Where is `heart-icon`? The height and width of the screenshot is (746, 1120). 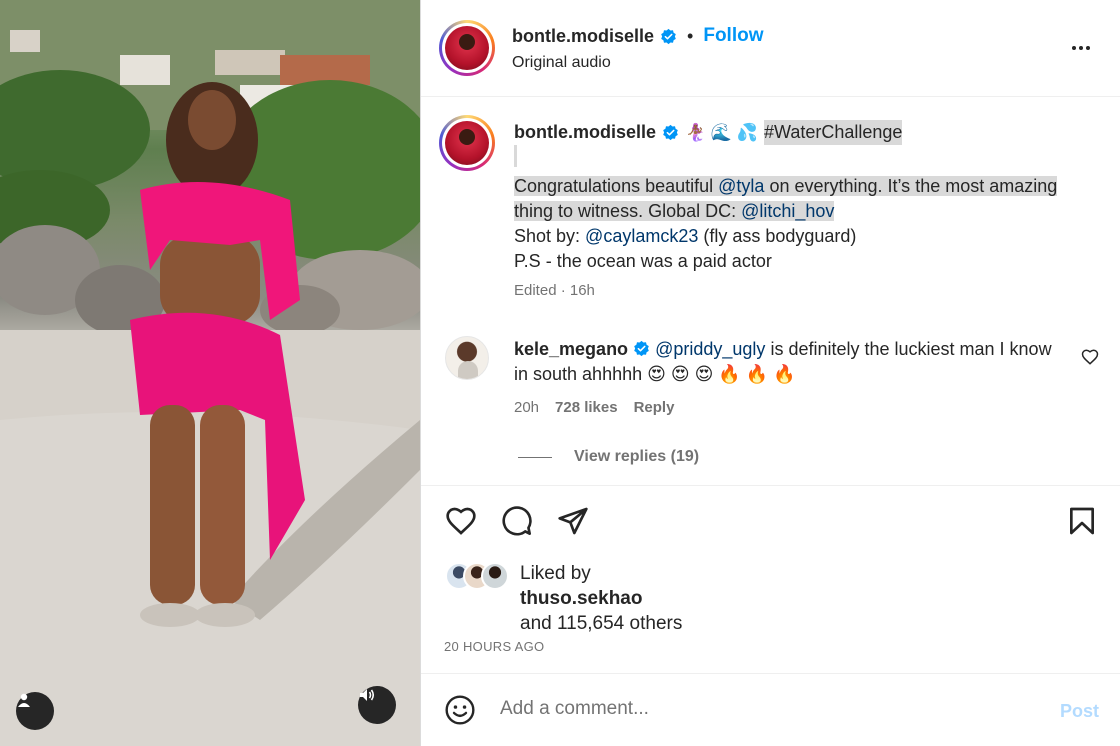
heart-icon is located at coordinates (461, 521).